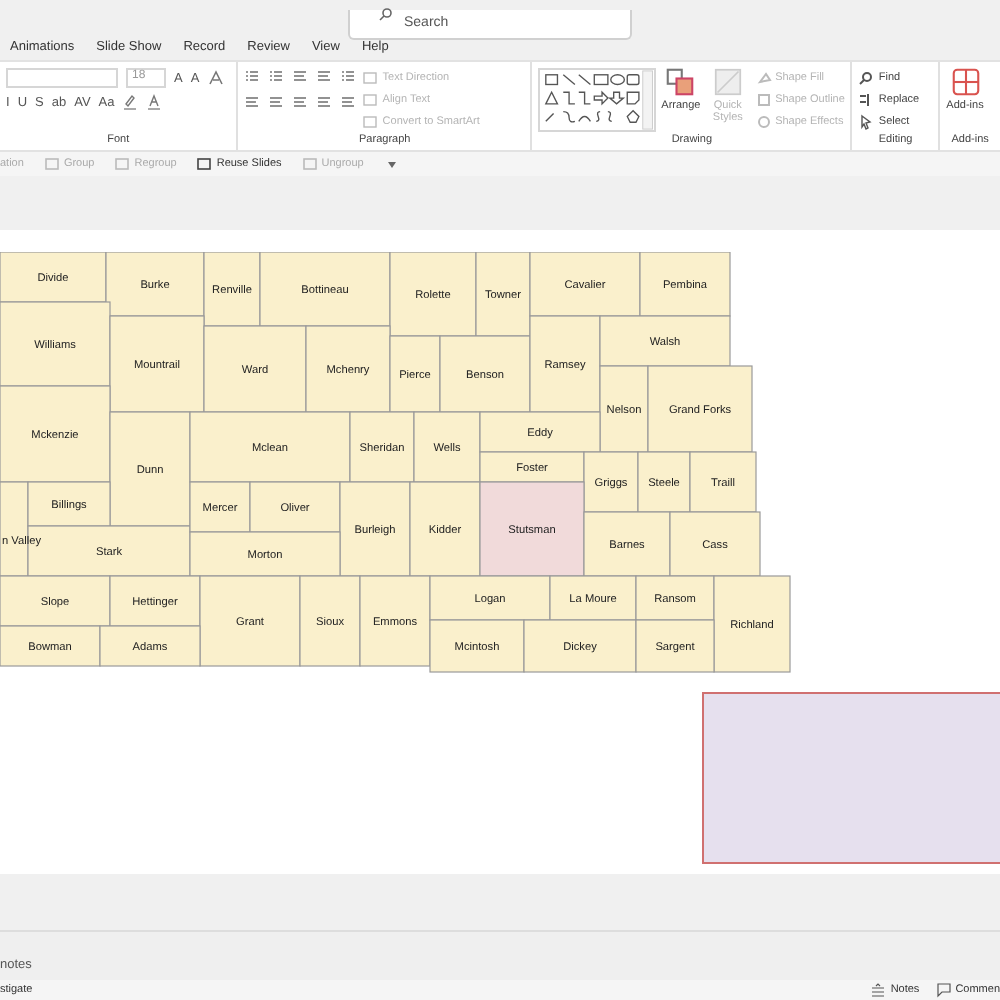 The image size is (1000, 1000). I want to click on font-name-field, so click(62, 78).